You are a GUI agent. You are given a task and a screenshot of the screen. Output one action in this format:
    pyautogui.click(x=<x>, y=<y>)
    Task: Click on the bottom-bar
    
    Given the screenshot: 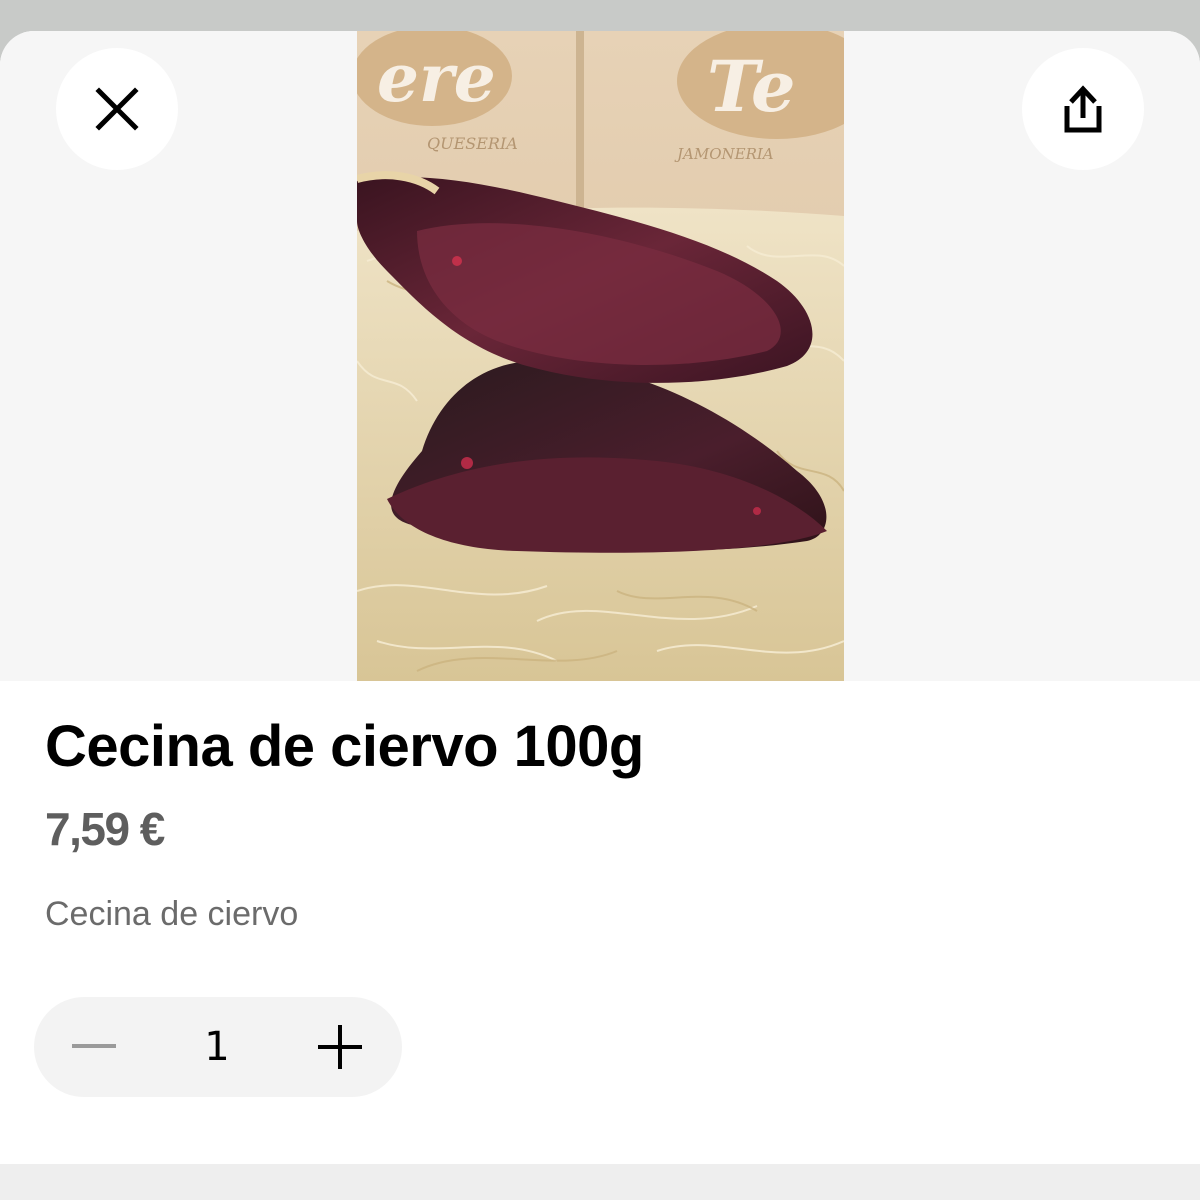 What is the action you would take?
    pyautogui.click(x=600, y=1182)
    